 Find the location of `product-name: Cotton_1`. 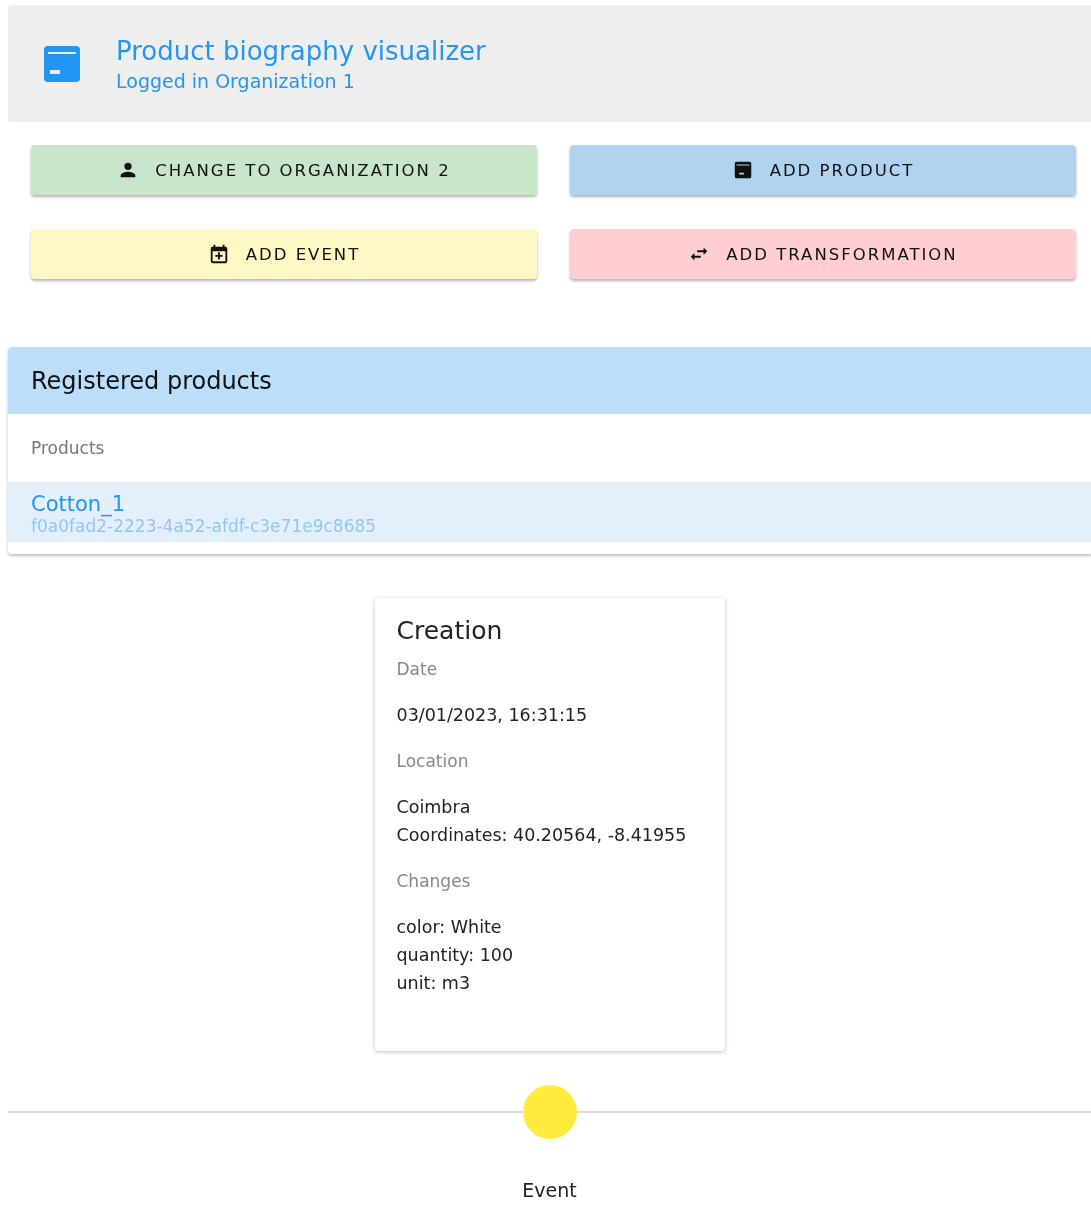

product-name: Cotton_1 is located at coordinates (78, 504).